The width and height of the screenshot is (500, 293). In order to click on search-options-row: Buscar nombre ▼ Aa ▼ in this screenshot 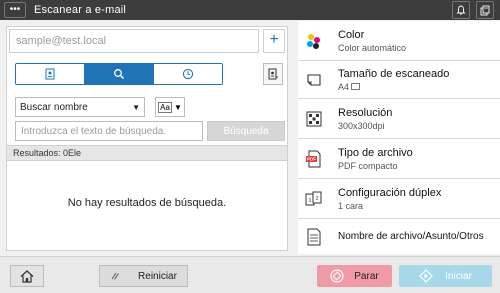, I will do `click(100, 107)`.